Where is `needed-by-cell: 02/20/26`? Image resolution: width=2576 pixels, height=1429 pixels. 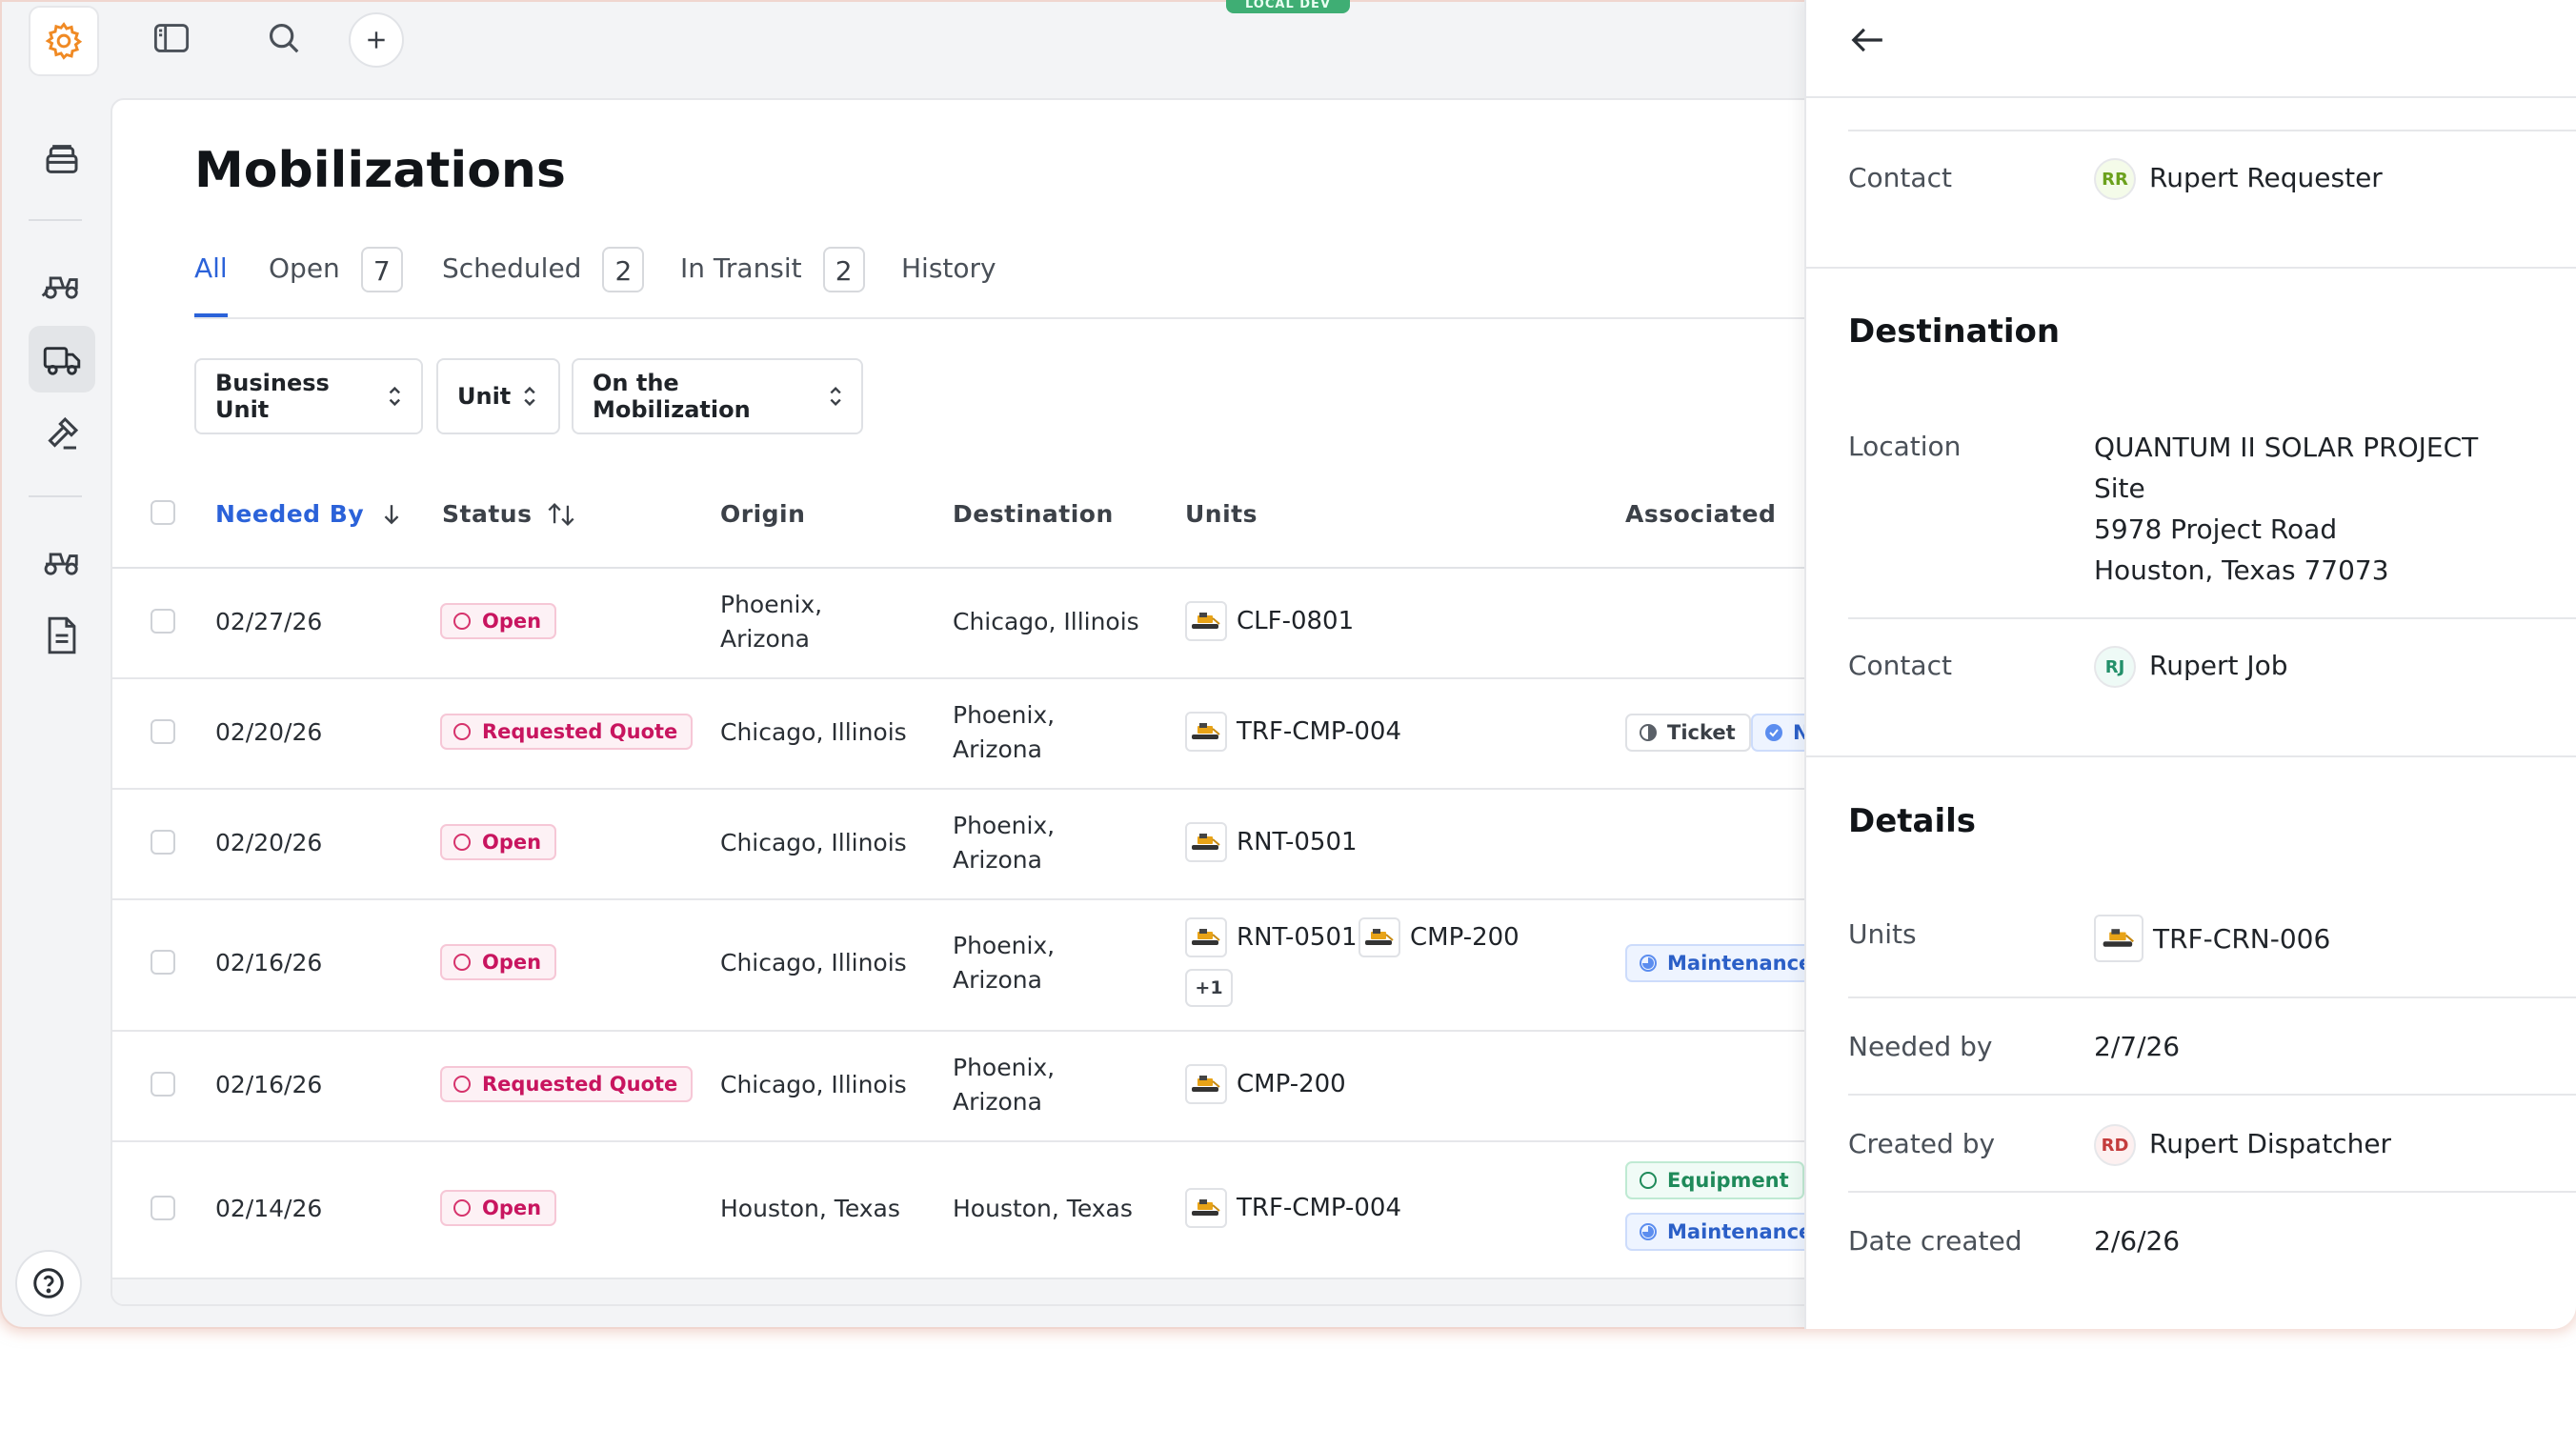 needed-by-cell: 02/20/26 is located at coordinates (269, 732).